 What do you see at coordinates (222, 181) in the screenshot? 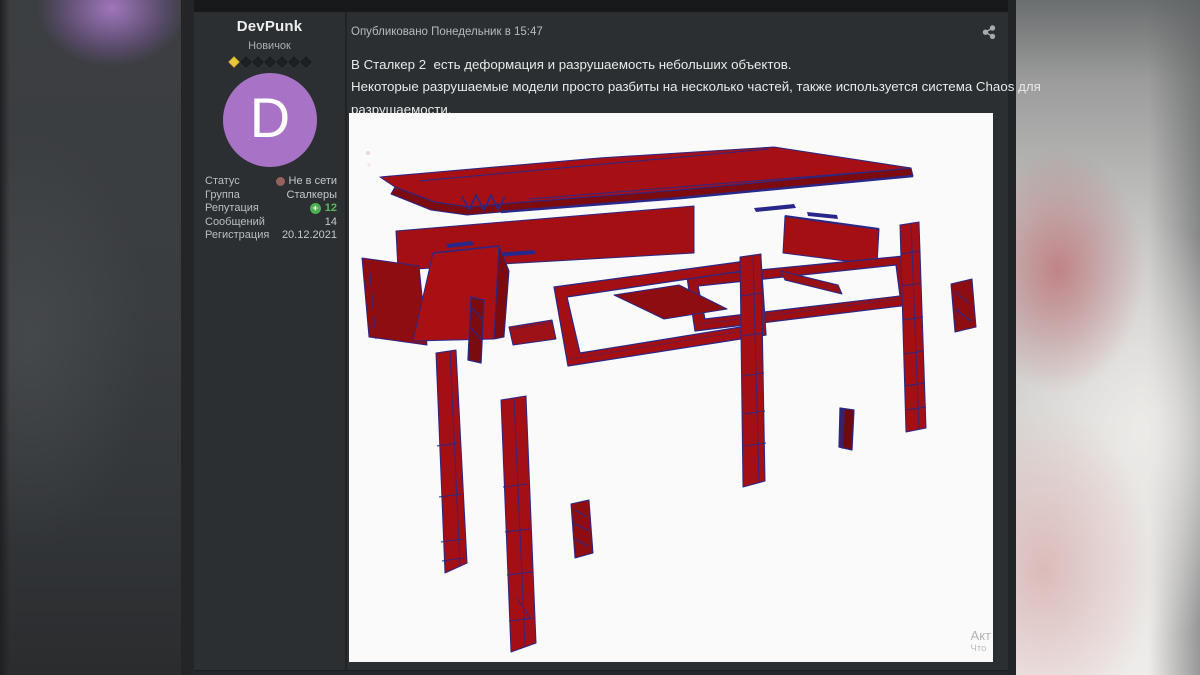
I see `stat-label: Статус` at bounding box center [222, 181].